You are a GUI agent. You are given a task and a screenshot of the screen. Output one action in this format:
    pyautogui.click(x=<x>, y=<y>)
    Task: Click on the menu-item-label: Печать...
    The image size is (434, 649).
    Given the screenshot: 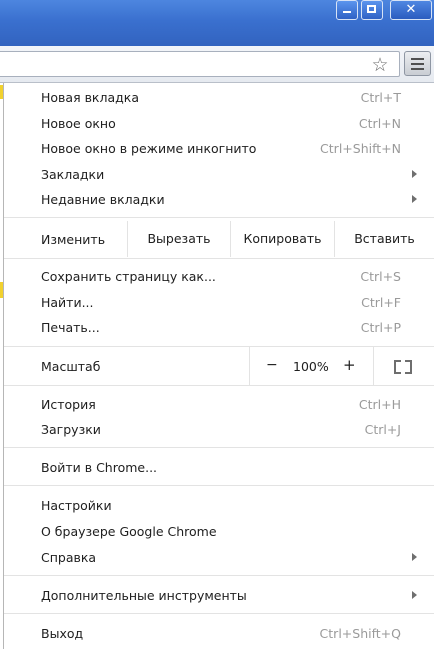 What is the action you would take?
    pyautogui.click(x=70, y=327)
    